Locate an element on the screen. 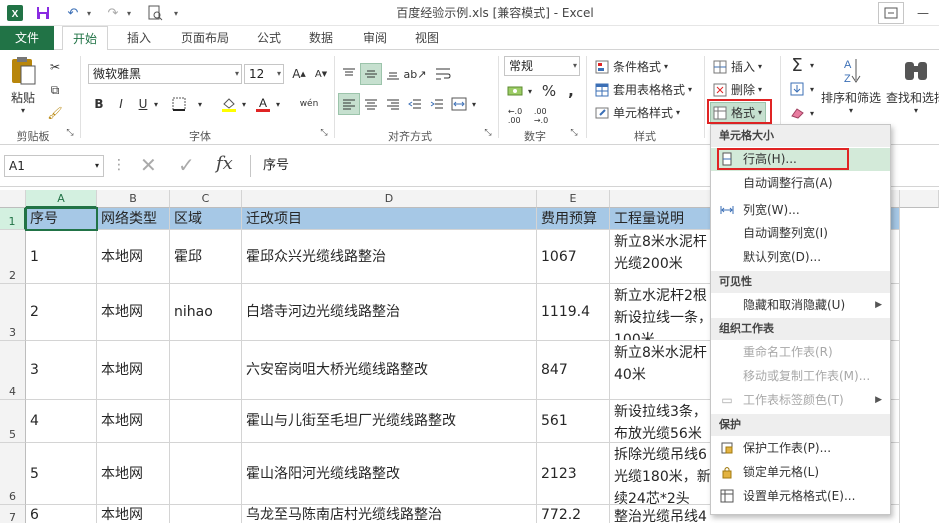 This screenshot has height=523, width=939. fill-color-dropdown-icon: ▾ is located at coordinates (244, 104).